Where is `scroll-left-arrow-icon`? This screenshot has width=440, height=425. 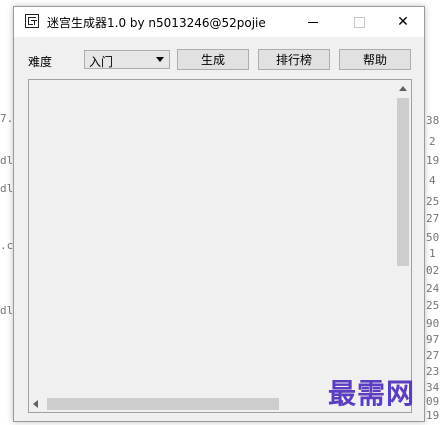
scroll-left-arrow-icon is located at coordinates (35, 404).